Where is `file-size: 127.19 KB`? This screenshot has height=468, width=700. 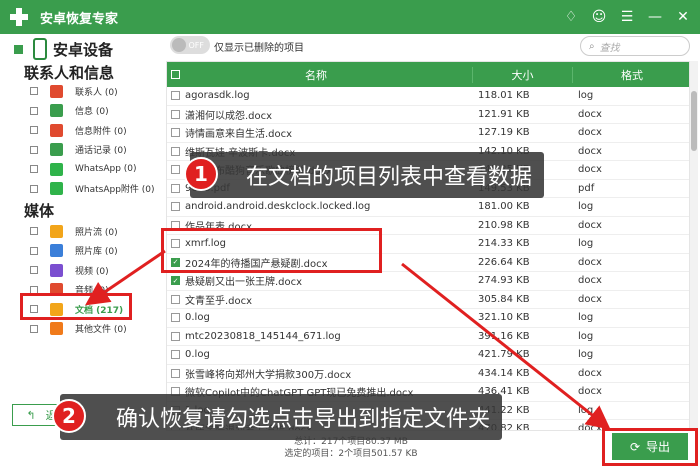 file-size: 127.19 KB is located at coordinates (504, 133).